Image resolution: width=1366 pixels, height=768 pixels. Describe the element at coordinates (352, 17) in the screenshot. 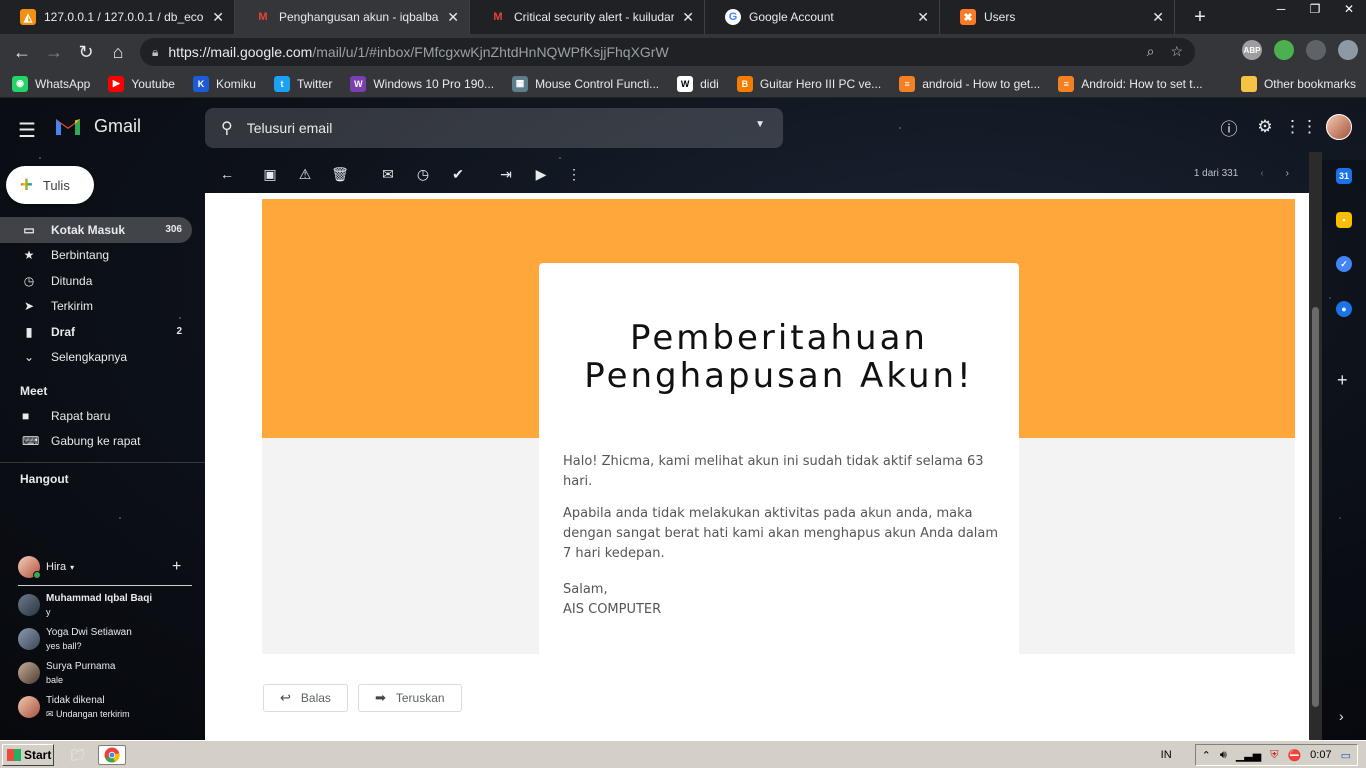

I see `browser-tab: M Penghangusan akun - iqbalbaqiag@ ✕` at that location.